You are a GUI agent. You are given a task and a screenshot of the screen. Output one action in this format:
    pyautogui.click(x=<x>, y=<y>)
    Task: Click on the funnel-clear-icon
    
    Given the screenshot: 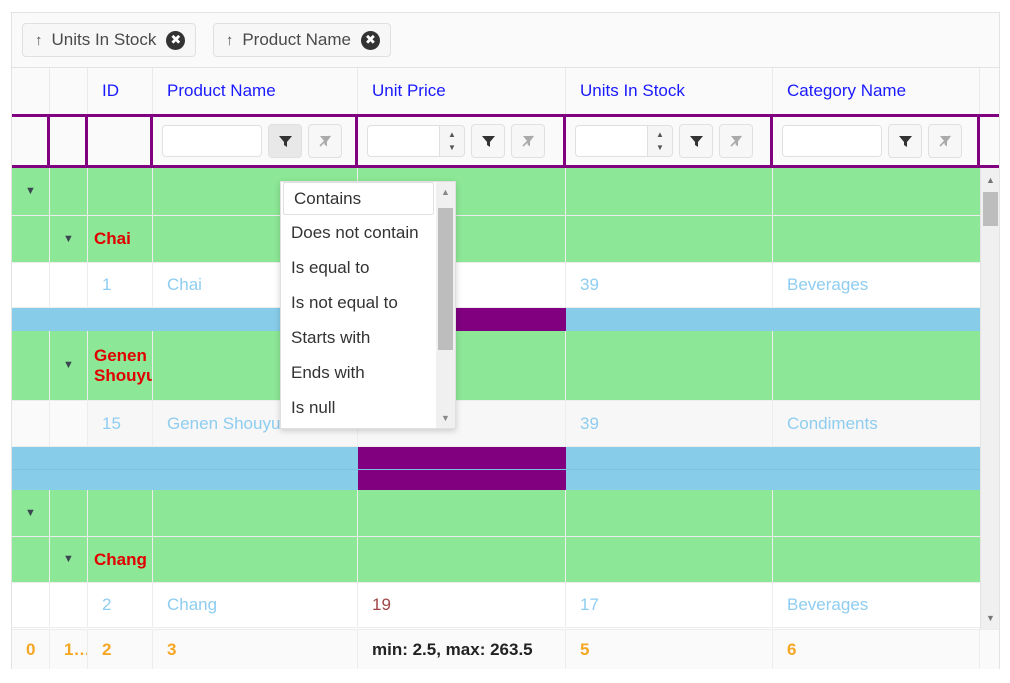 What is the action you would take?
    pyautogui.click(x=735, y=140)
    